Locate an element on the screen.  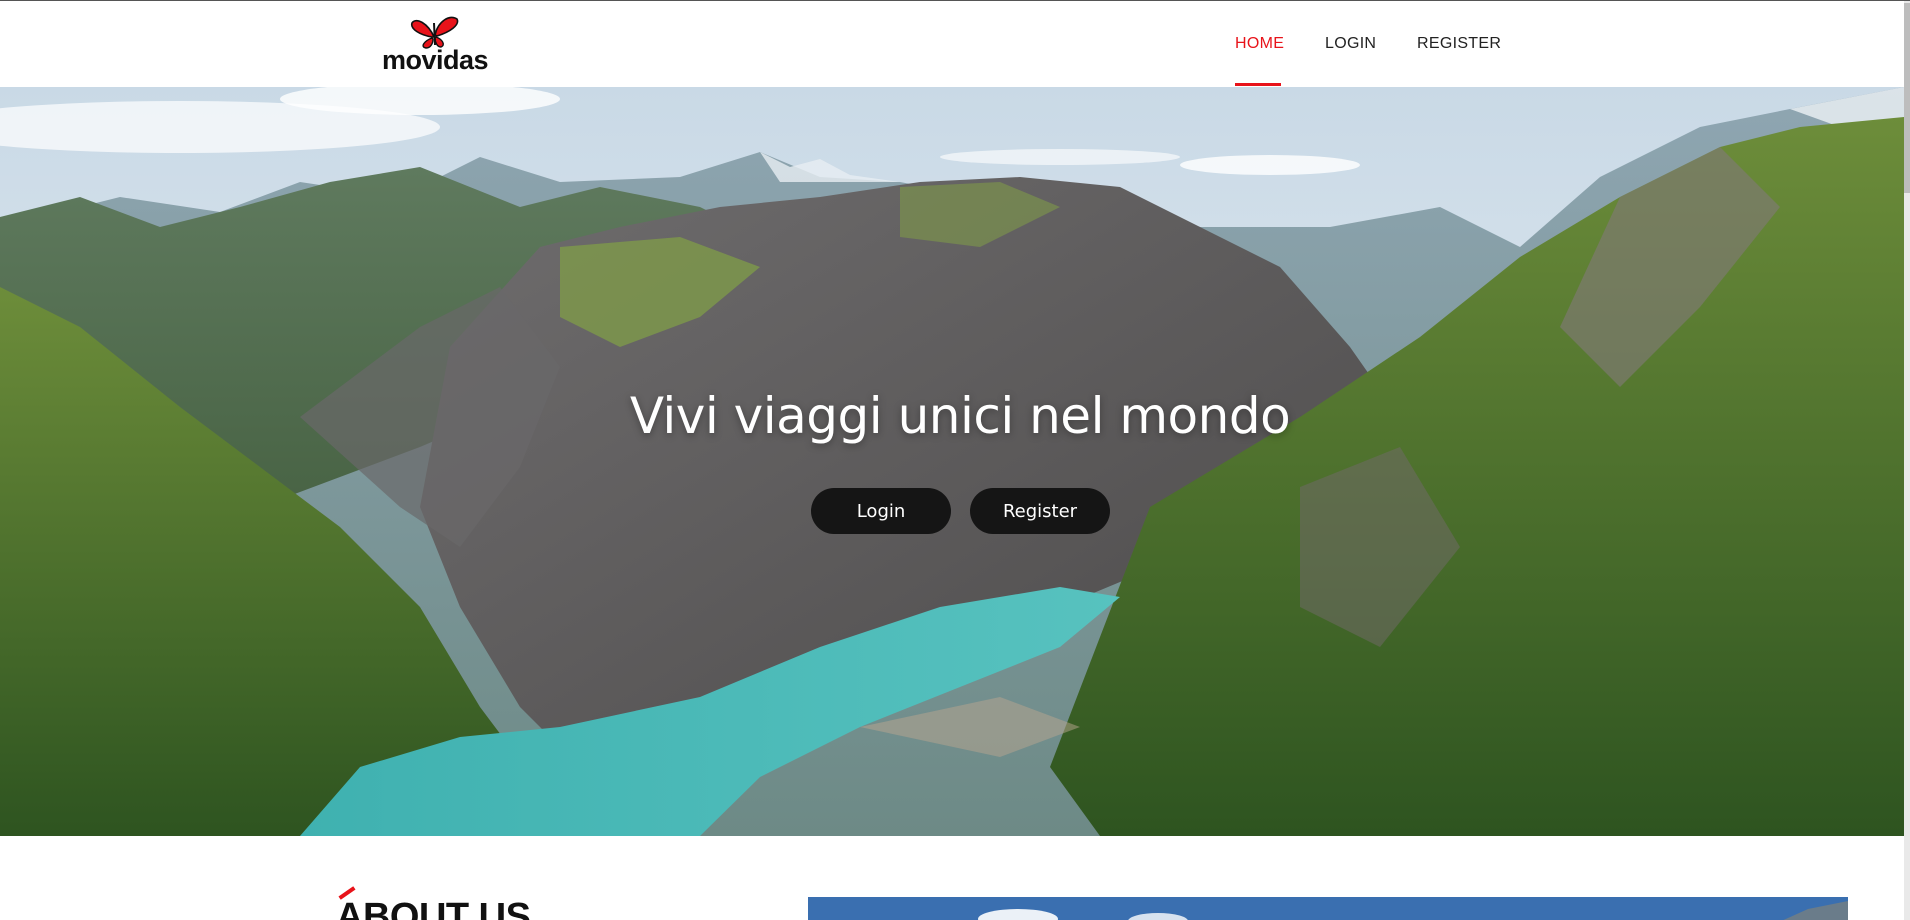
hero-login-button: Login is located at coordinates (881, 511).